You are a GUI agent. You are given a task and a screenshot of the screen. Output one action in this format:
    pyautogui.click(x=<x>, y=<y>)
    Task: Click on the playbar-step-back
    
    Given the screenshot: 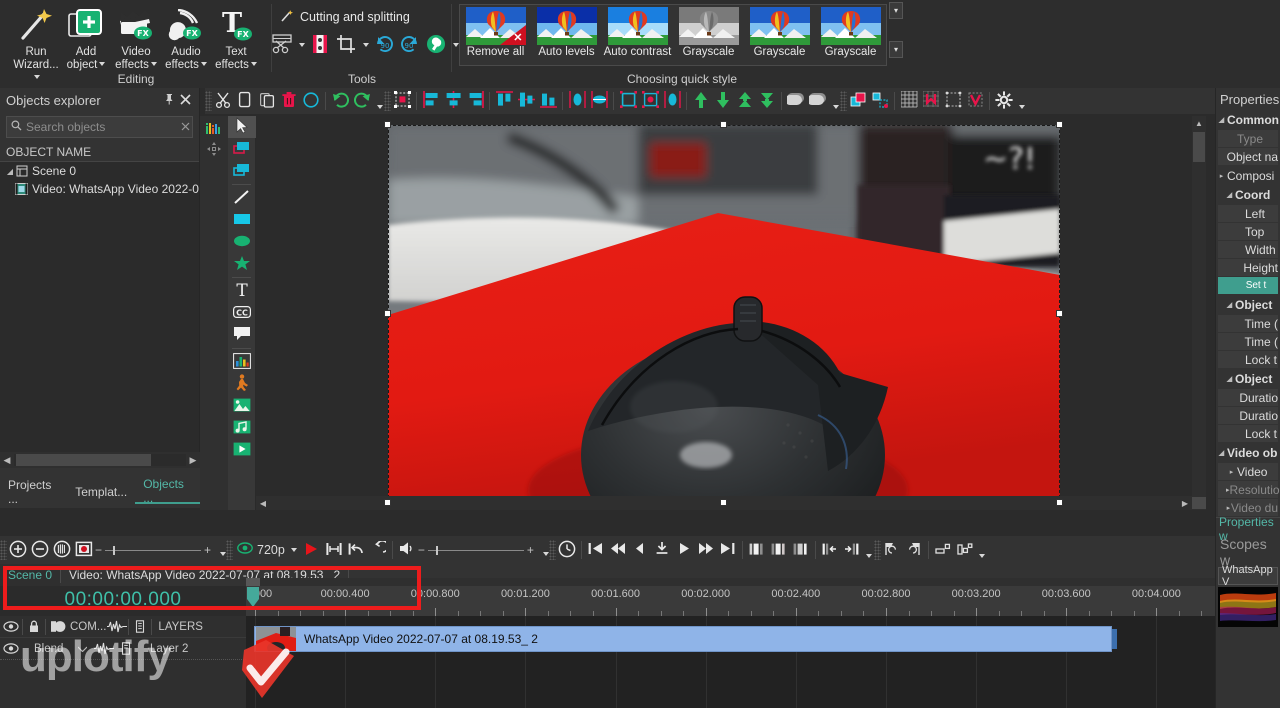 What is the action you would take?
    pyautogui.click(x=640, y=550)
    